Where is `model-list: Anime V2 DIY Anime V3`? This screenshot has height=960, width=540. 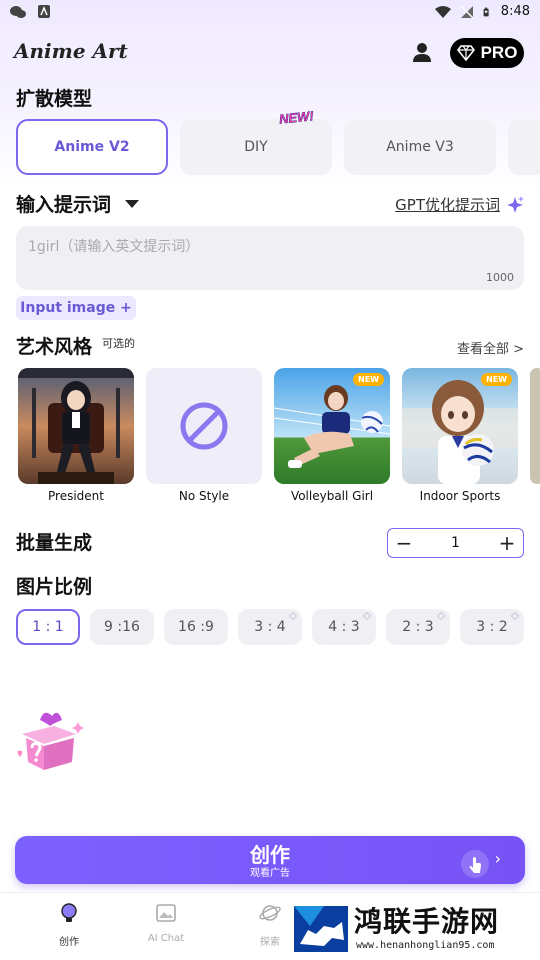 model-list: Anime V2 DIY Anime V3 is located at coordinates (278, 147).